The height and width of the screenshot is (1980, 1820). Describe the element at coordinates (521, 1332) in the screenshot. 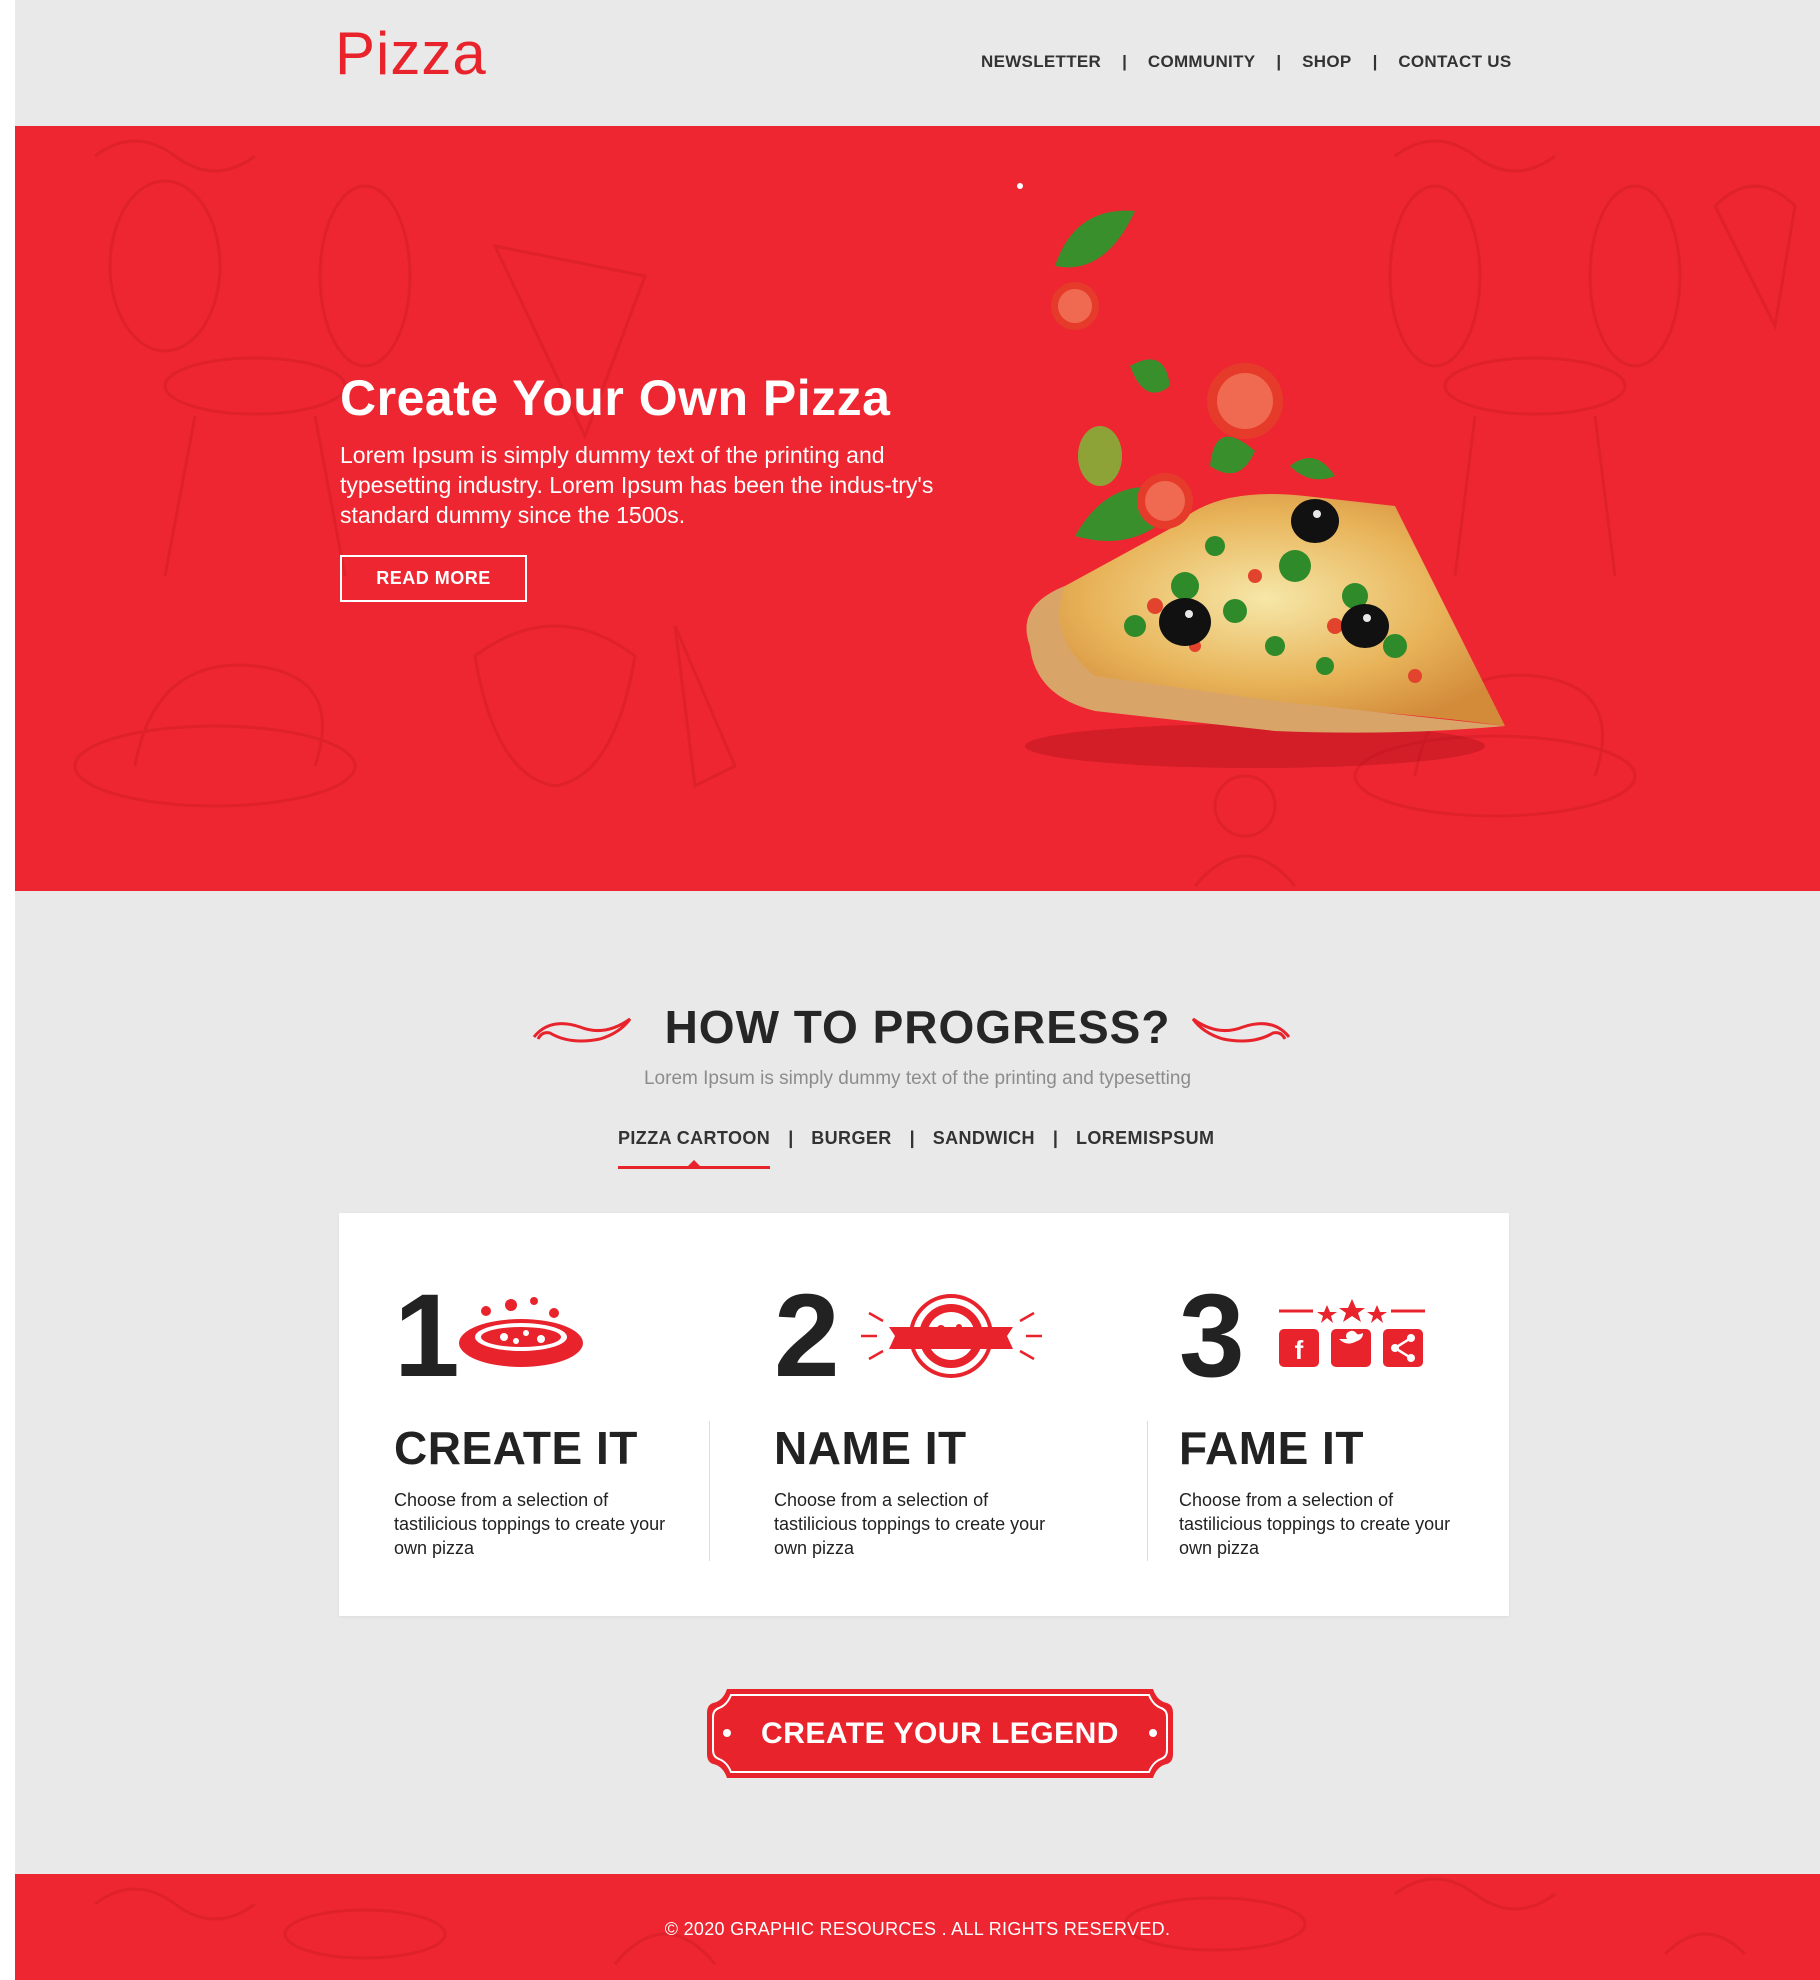

I see `pizza-icon` at that location.